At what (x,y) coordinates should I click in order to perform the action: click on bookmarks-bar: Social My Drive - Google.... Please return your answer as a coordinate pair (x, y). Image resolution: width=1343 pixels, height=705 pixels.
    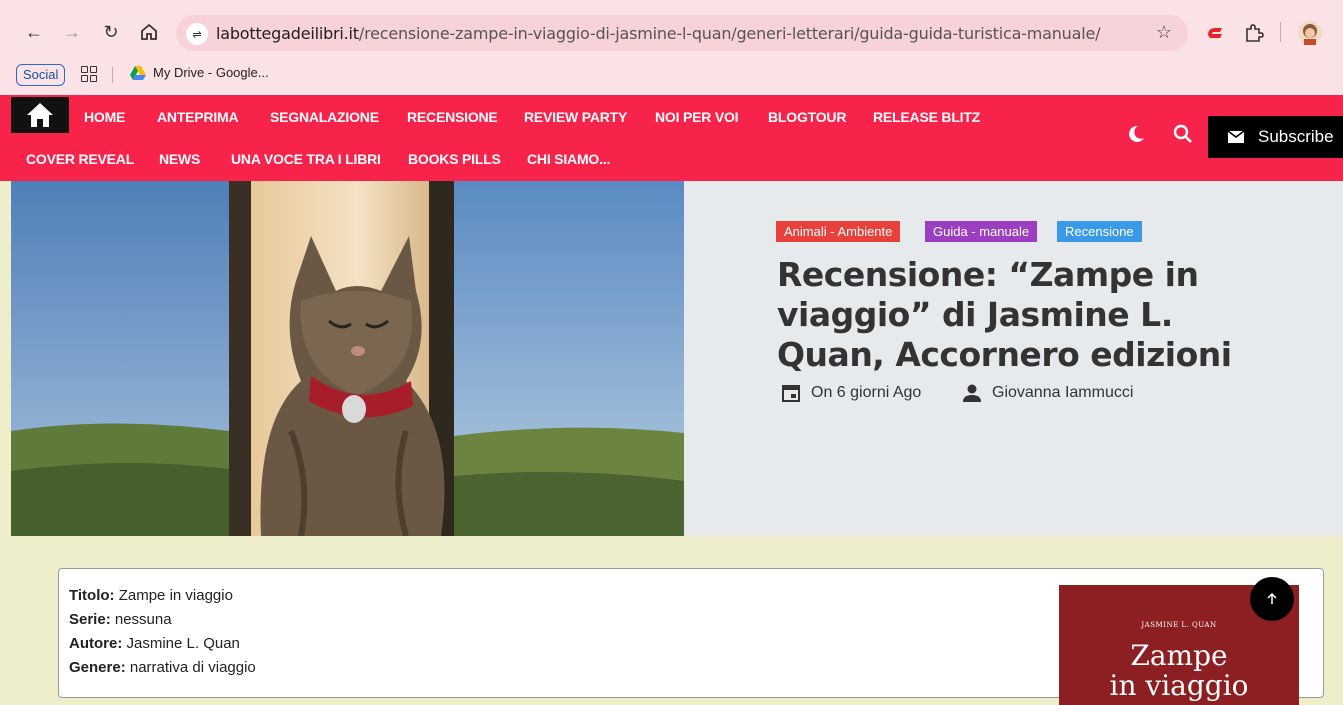
    Looking at the image, I should click on (671, 75).